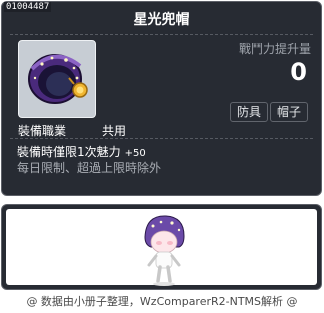  Describe the element at coordinates (42, 131) in the screenshot. I see `equip-job-label: 裝備職業` at that location.